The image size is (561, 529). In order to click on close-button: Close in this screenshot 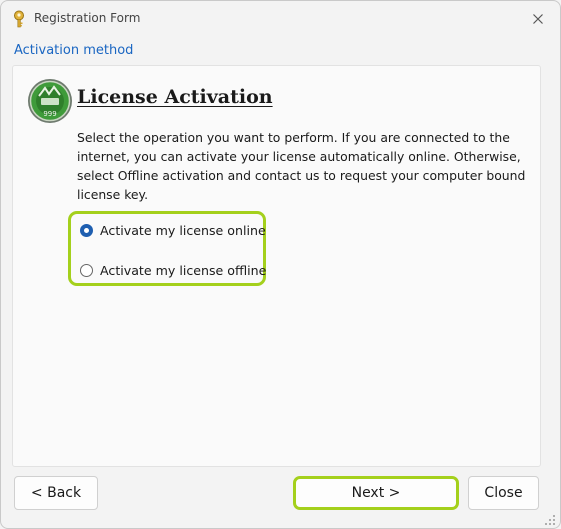, I will do `click(503, 493)`.